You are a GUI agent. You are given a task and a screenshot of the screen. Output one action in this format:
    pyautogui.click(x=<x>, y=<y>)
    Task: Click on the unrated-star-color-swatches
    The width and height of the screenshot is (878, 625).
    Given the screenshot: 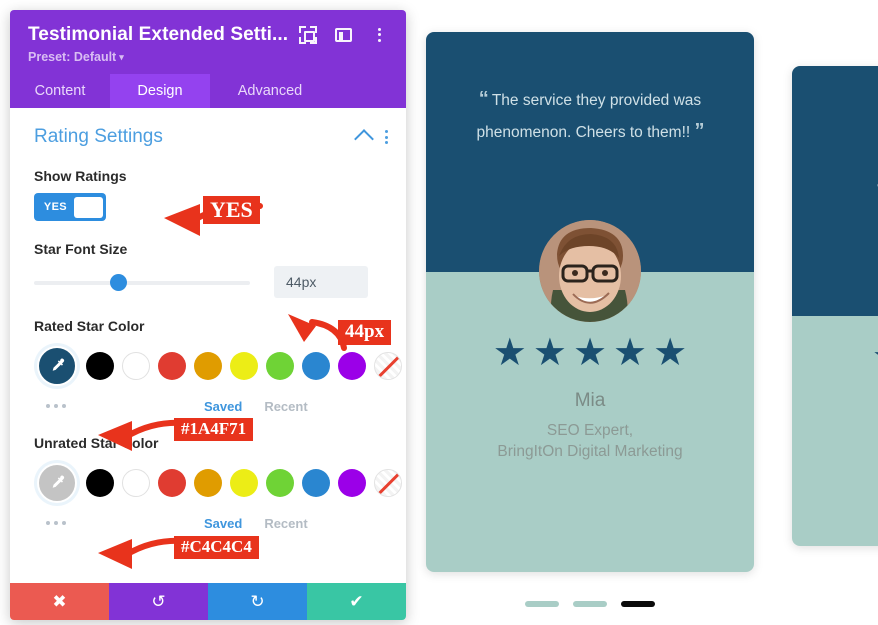 What is the action you would take?
    pyautogui.click(x=218, y=483)
    